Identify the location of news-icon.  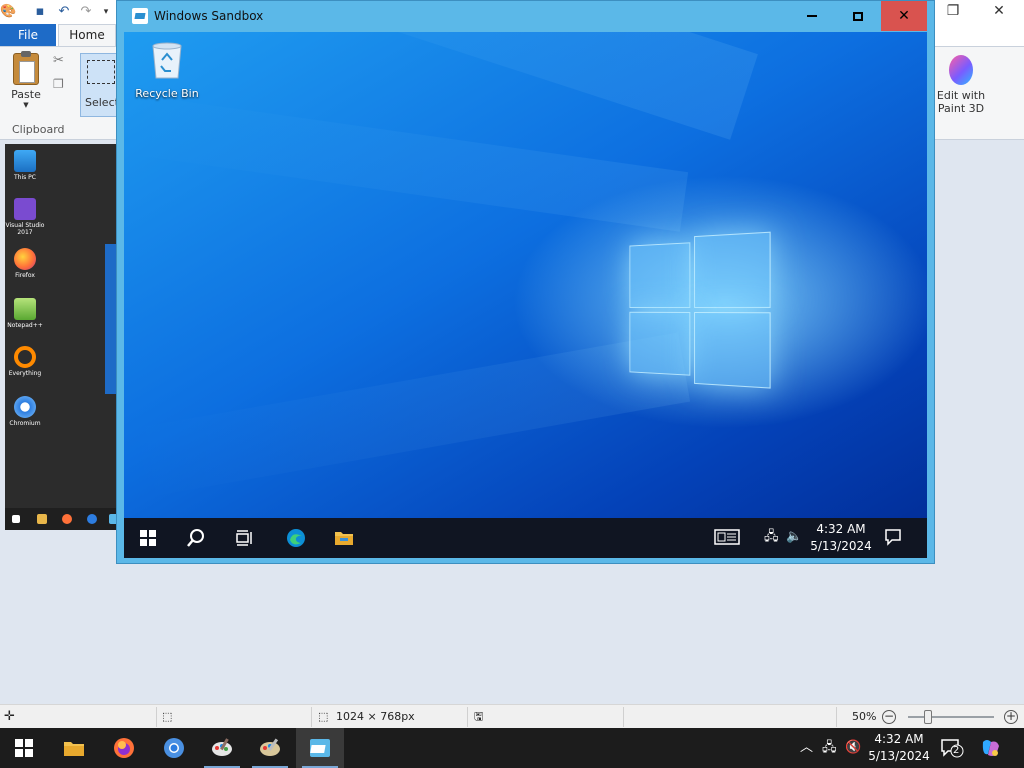
(727, 537).